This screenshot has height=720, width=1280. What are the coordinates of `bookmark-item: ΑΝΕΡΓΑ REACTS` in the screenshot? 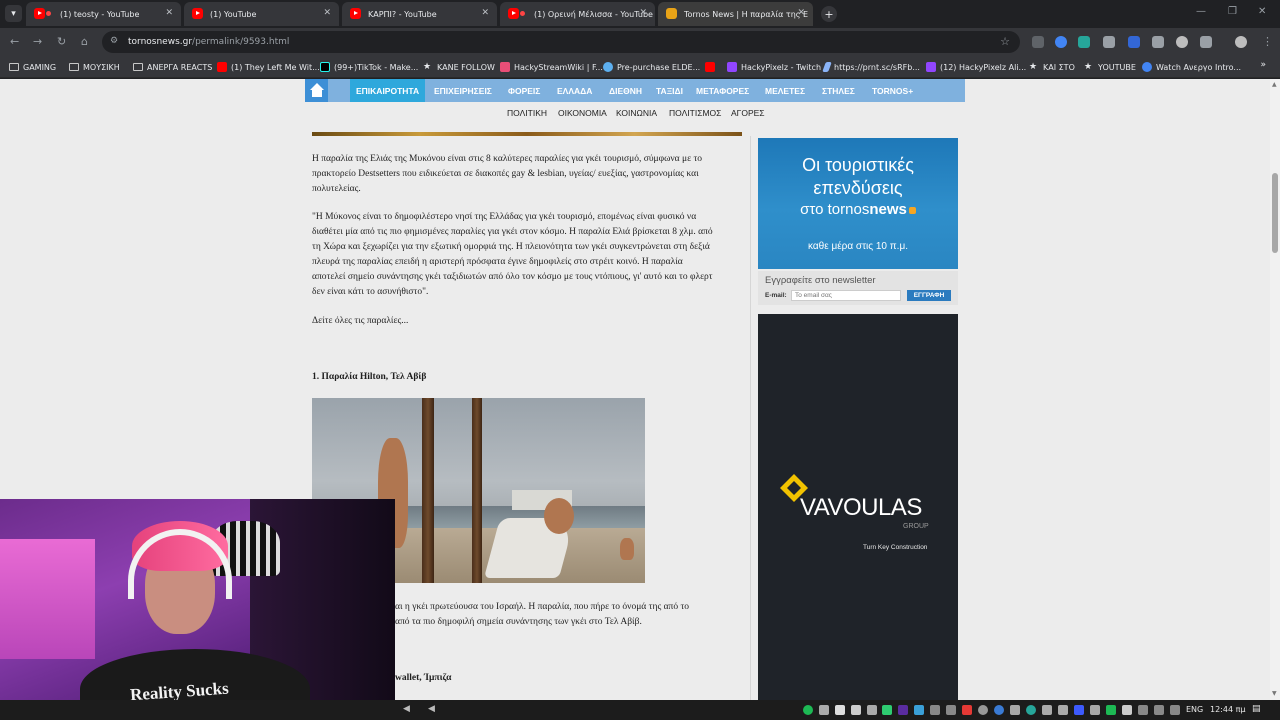 It's located at (172, 67).